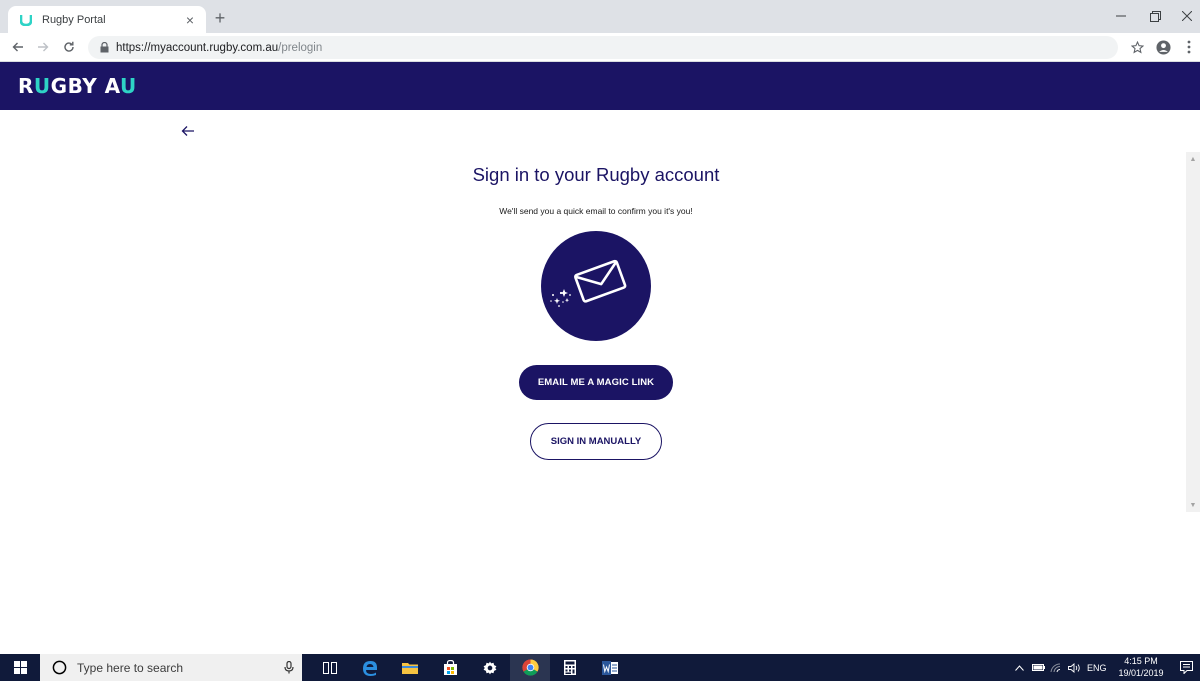 The image size is (1200, 681). I want to click on url-text: https://myaccount.rugby.com.au/prelogin, so click(219, 48).